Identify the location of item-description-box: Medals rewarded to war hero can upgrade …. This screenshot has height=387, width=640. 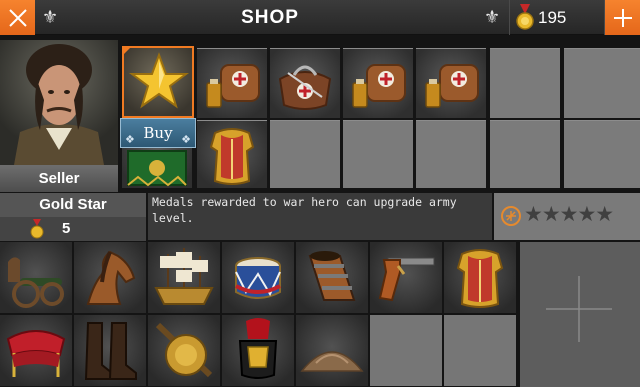
(320, 216).